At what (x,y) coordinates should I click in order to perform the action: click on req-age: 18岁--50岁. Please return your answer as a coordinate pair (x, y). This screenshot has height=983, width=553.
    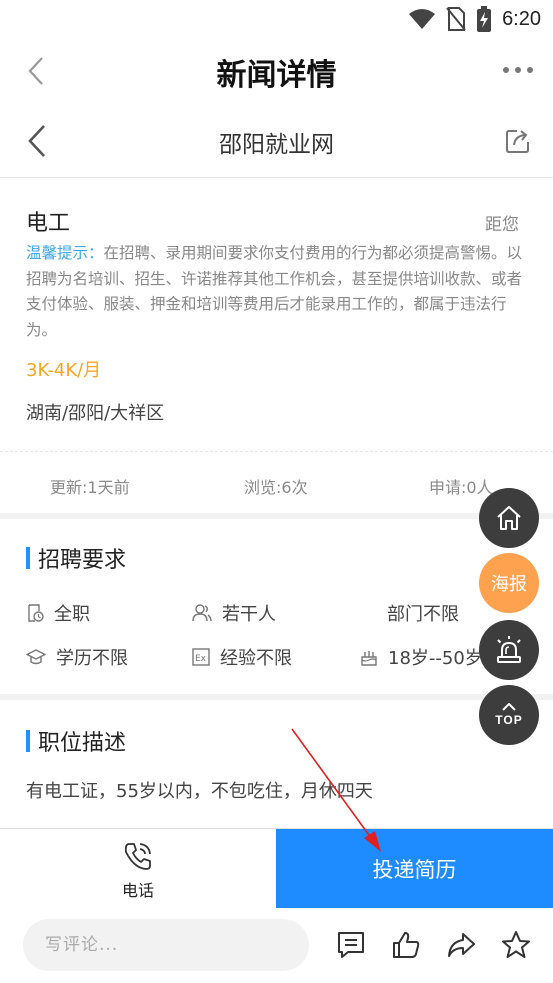
    Looking at the image, I should click on (421, 657).